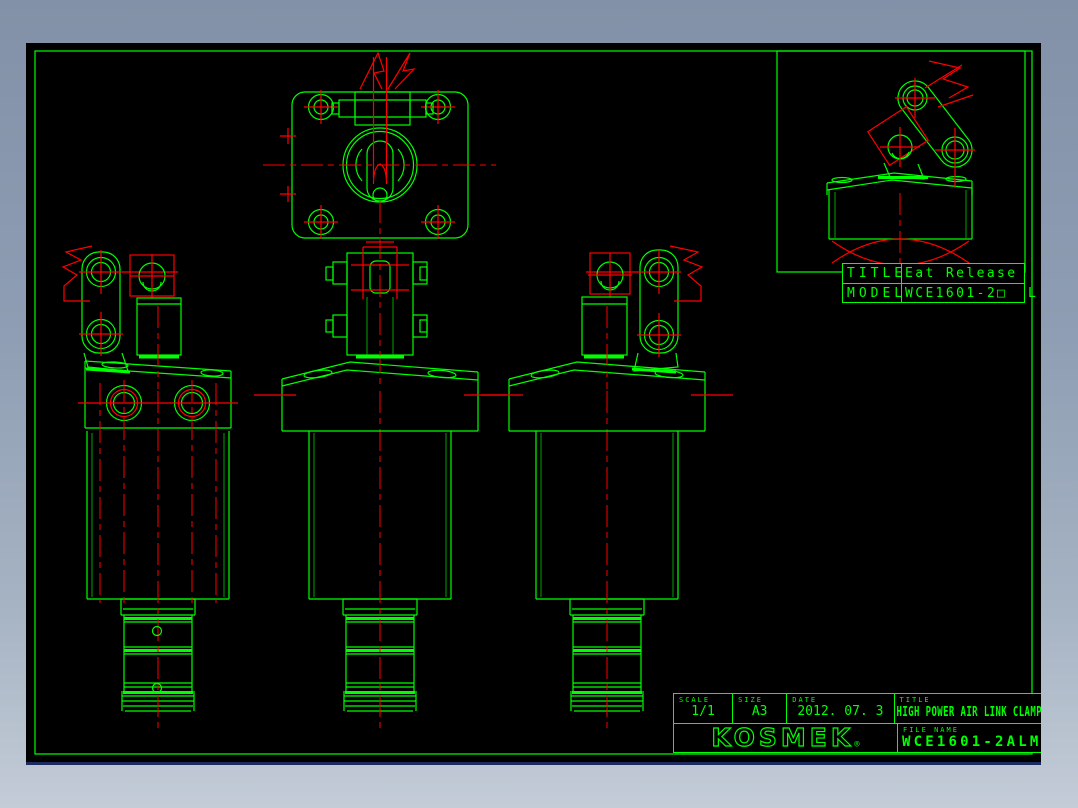 The height and width of the screenshot is (808, 1078). Describe the element at coordinates (77, 273) in the screenshot. I see `break-symbol-left` at that location.